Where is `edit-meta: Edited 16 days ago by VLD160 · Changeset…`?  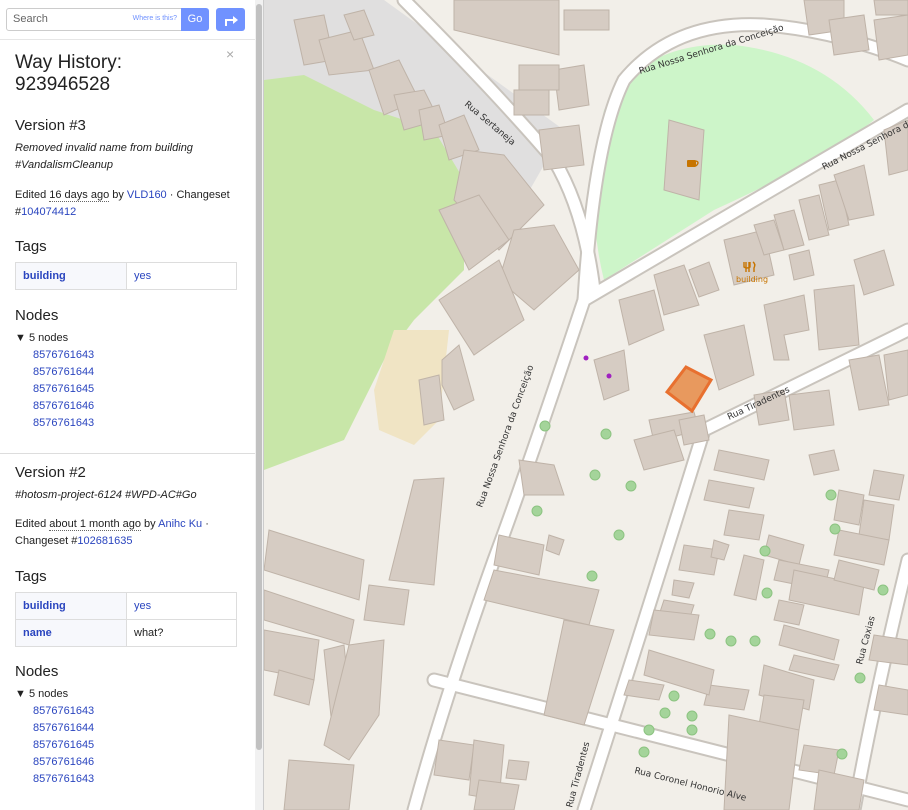 edit-meta: Edited 16 days ago by VLD160 · Changeset… is located at coordinates (122, 204).